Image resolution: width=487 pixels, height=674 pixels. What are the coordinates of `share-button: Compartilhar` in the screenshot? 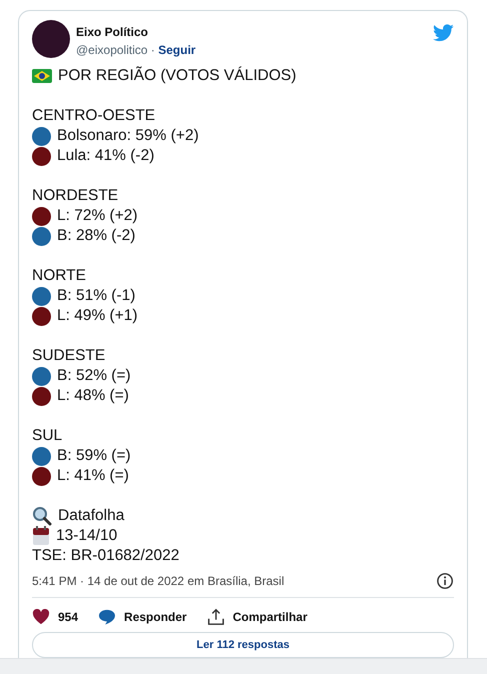 It's located at (270, 617).